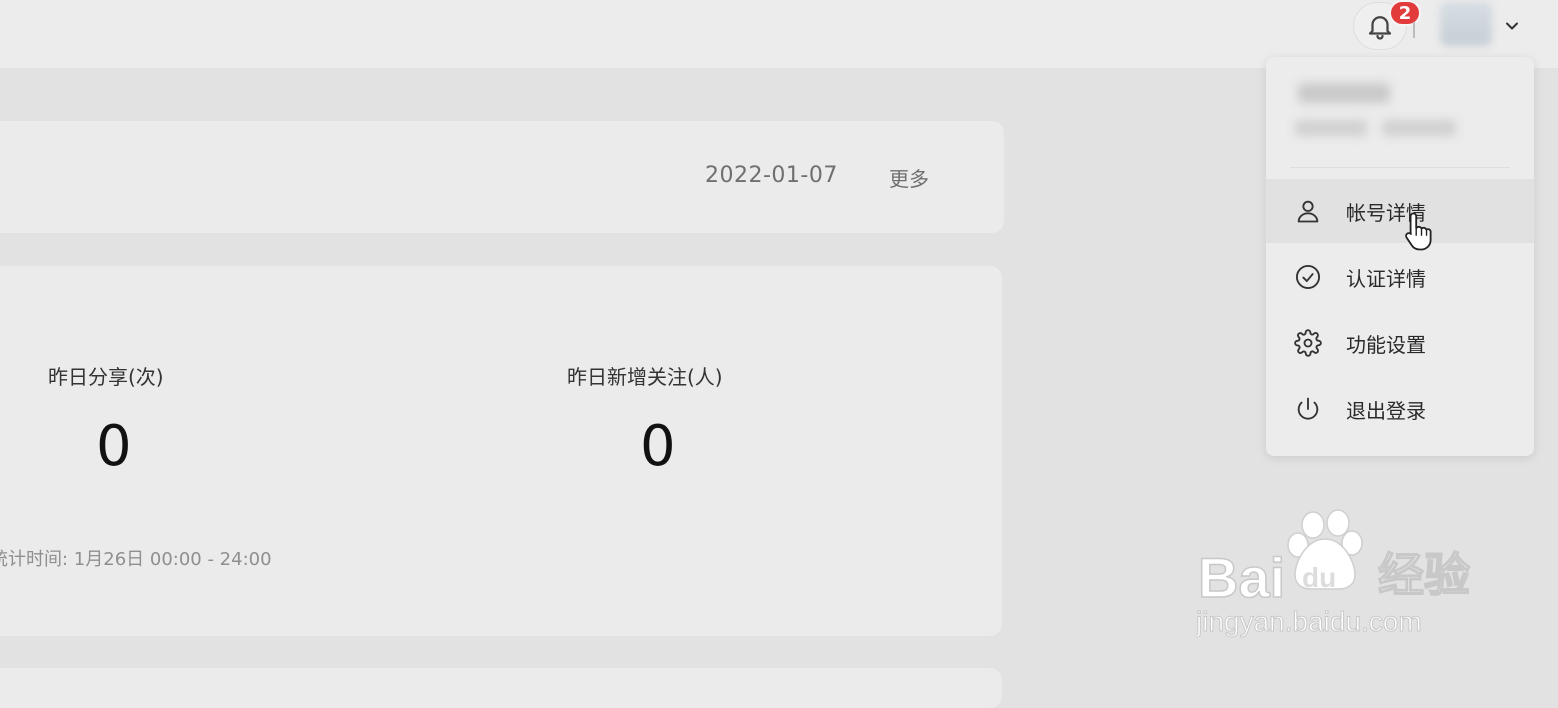  I want to click on watermark-brand-right: du, so click(1319, 577).